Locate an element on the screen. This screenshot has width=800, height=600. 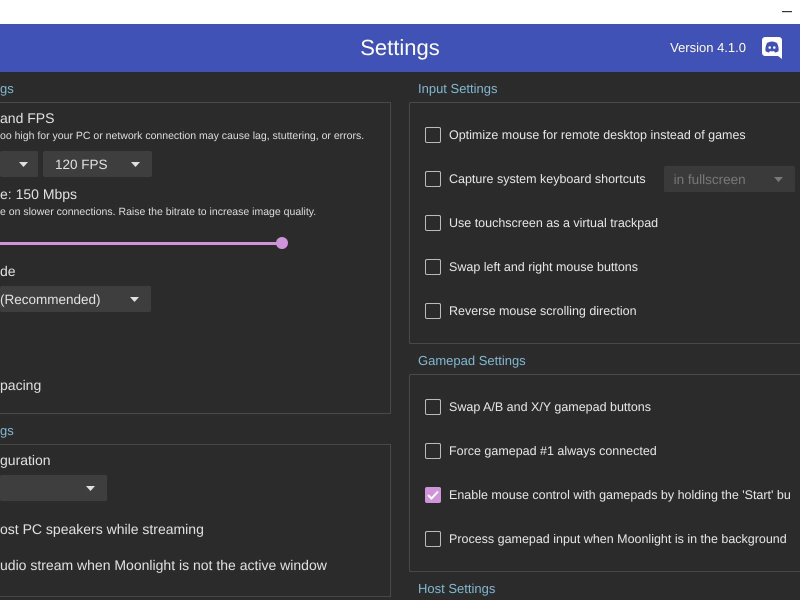
checkbox-label: Use touchscreen as a virtual trackpad is located at coordinates (553, 223).